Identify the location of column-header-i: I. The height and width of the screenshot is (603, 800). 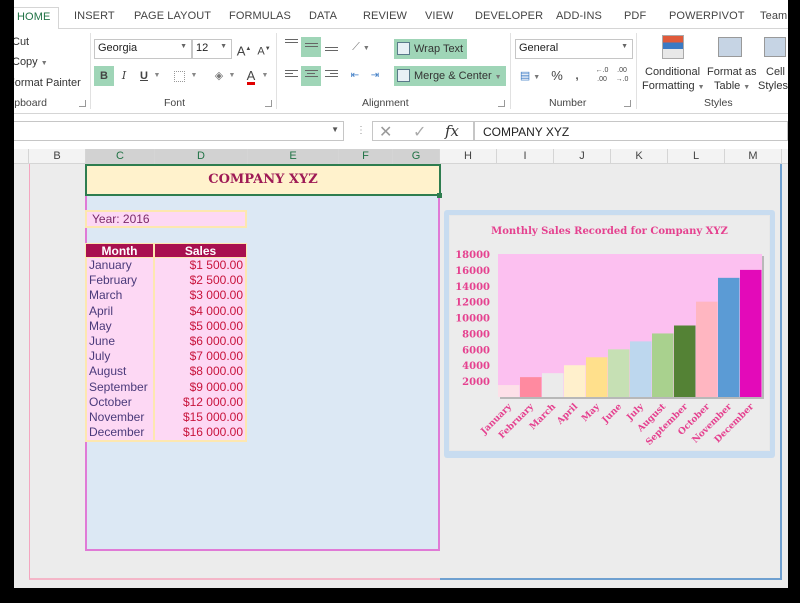
(525, 156).